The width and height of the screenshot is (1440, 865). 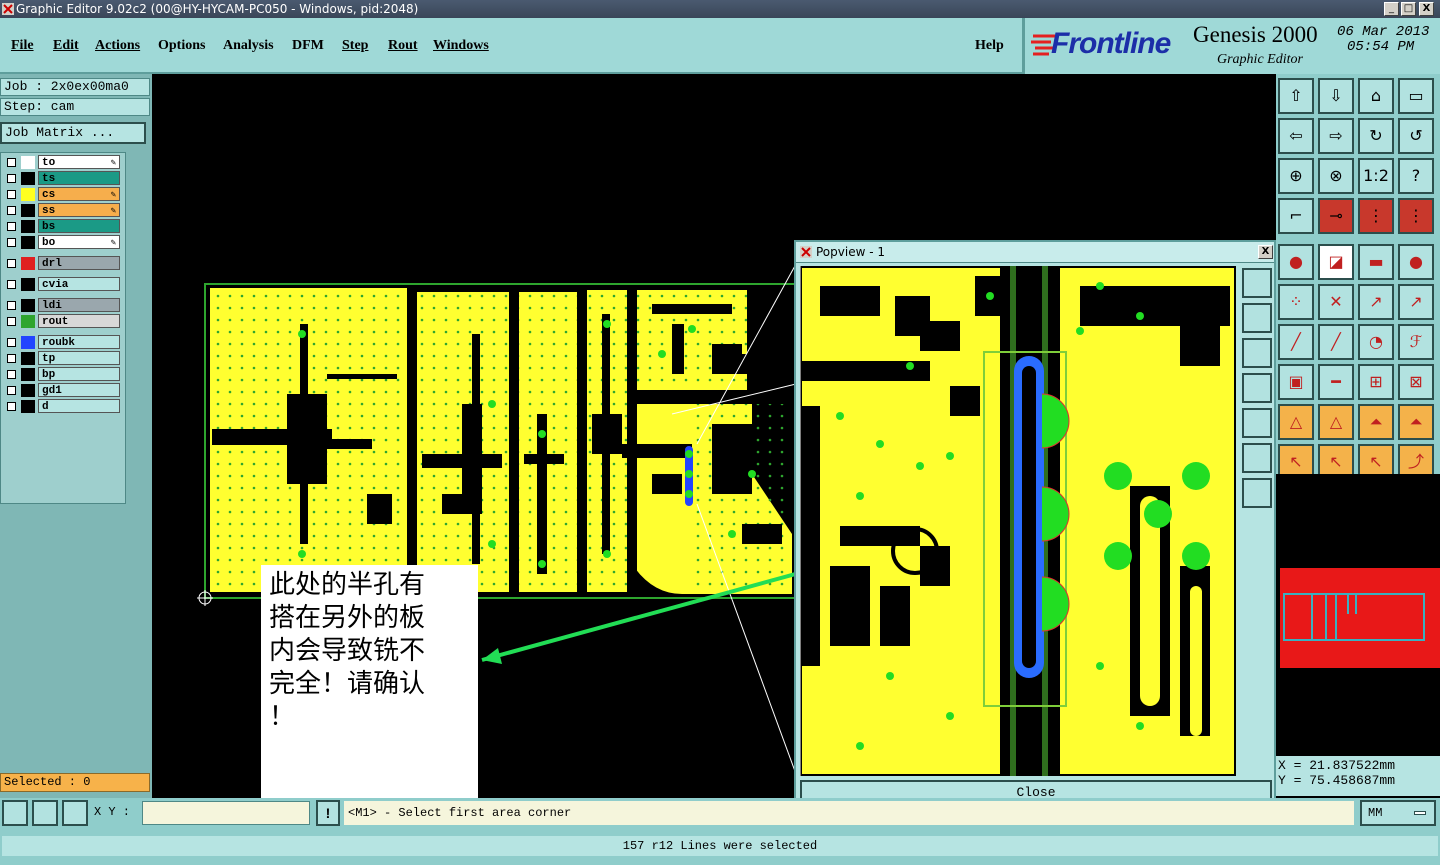 I want to click on tool-button-13-icon: ⌐, so click(x=1296, y=216).